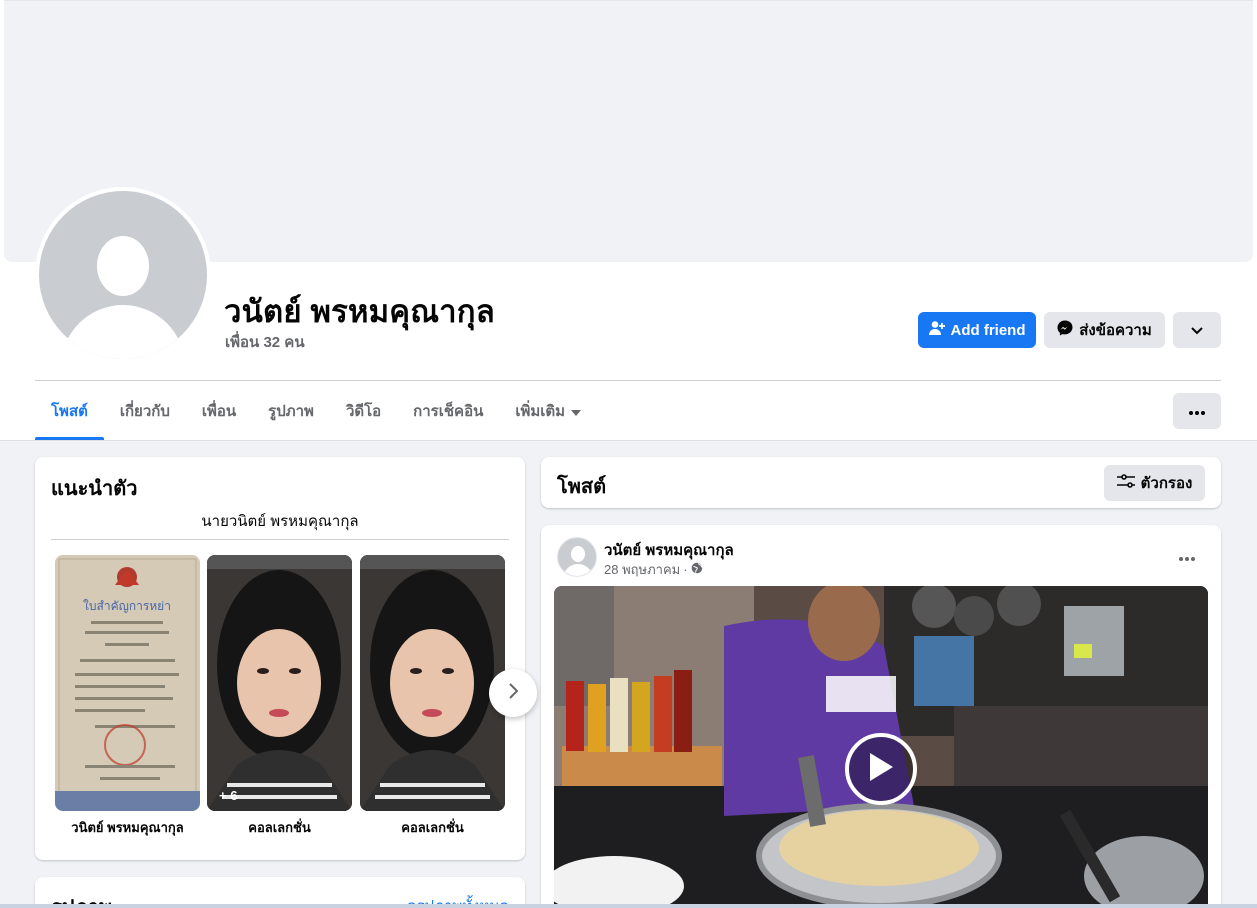 Image resolution: width=1257 pixels, height=908 pixels. Describe the element at coordinates (265, 342) in the screenshot. I see `friend-count: เพื่อน 32 คน` at that location.